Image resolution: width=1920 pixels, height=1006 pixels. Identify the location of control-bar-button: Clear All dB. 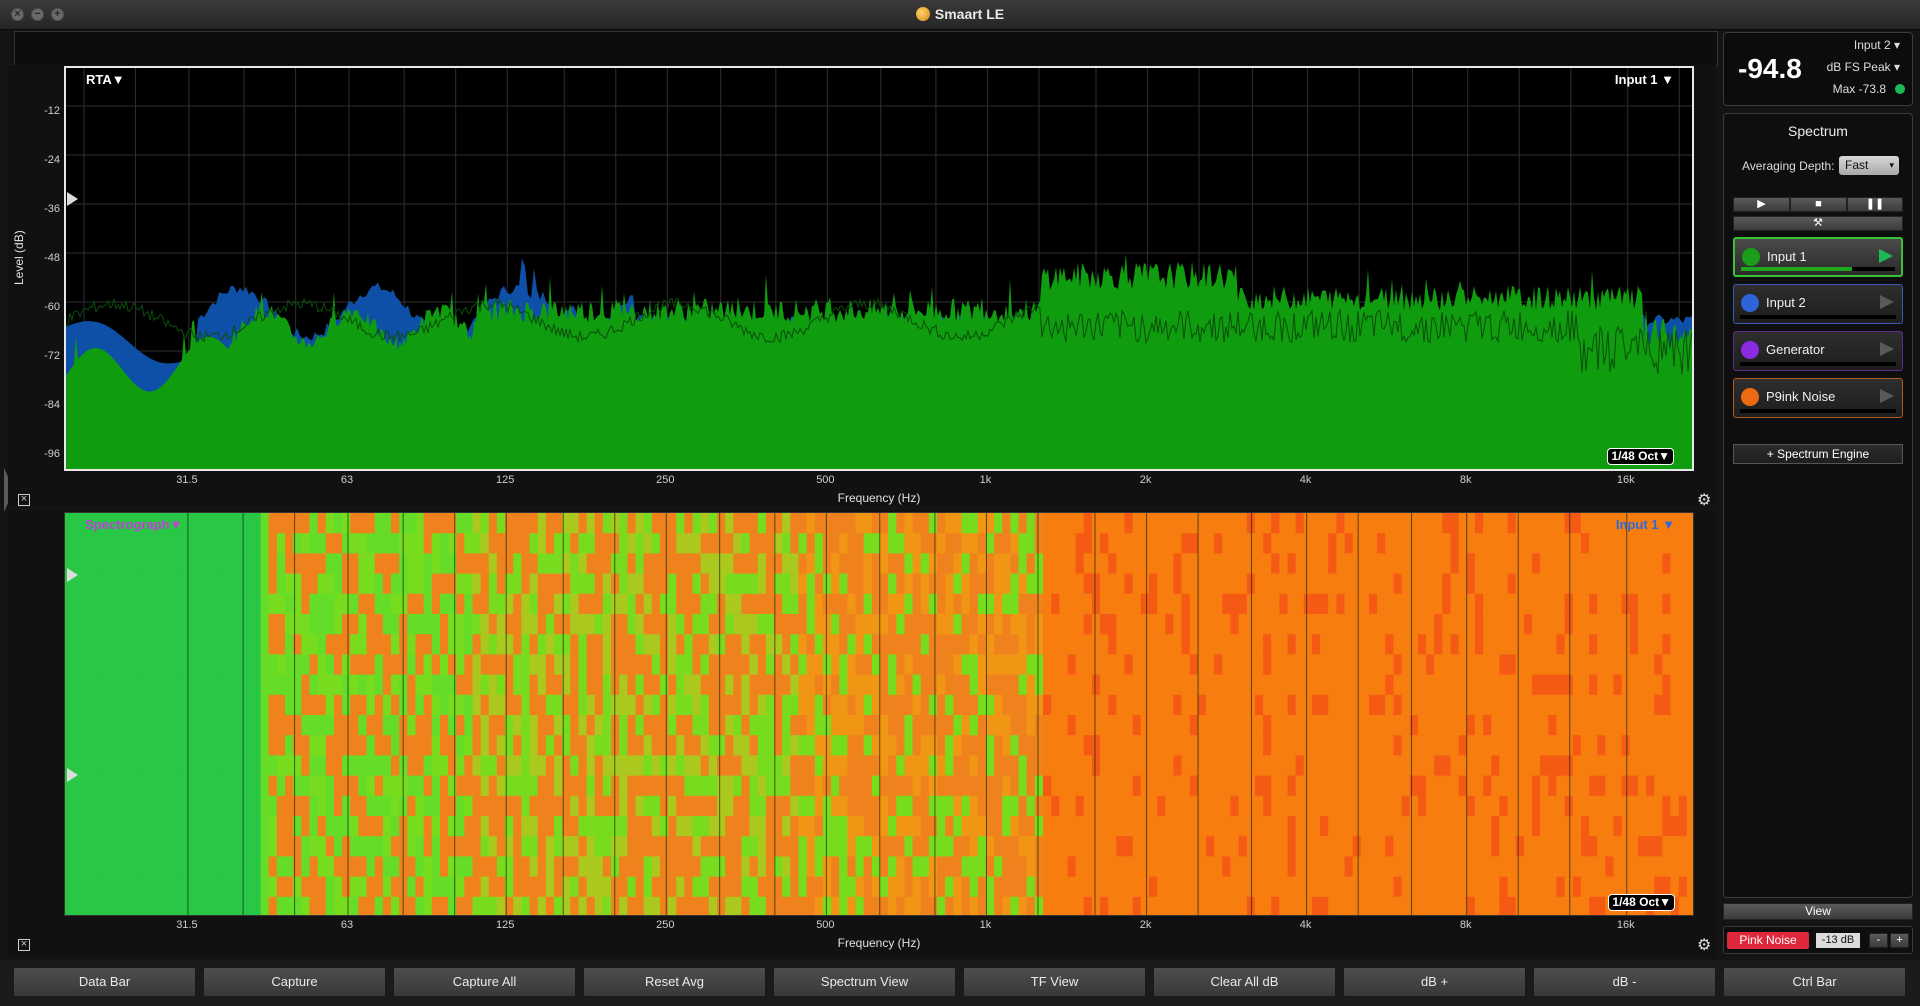
(1244, 982).